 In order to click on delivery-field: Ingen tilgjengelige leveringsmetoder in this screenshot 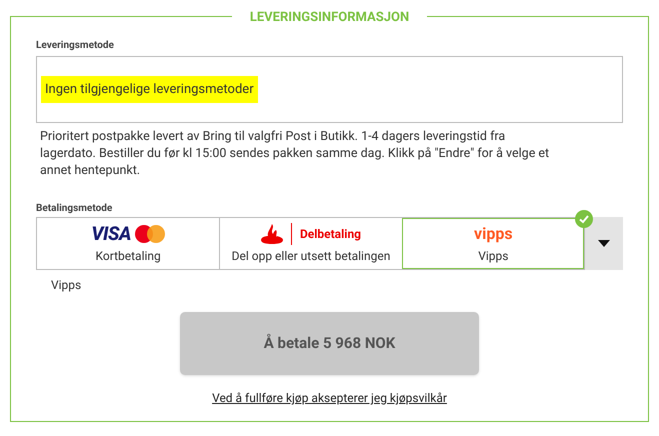, I will do `click(329, 89)`.